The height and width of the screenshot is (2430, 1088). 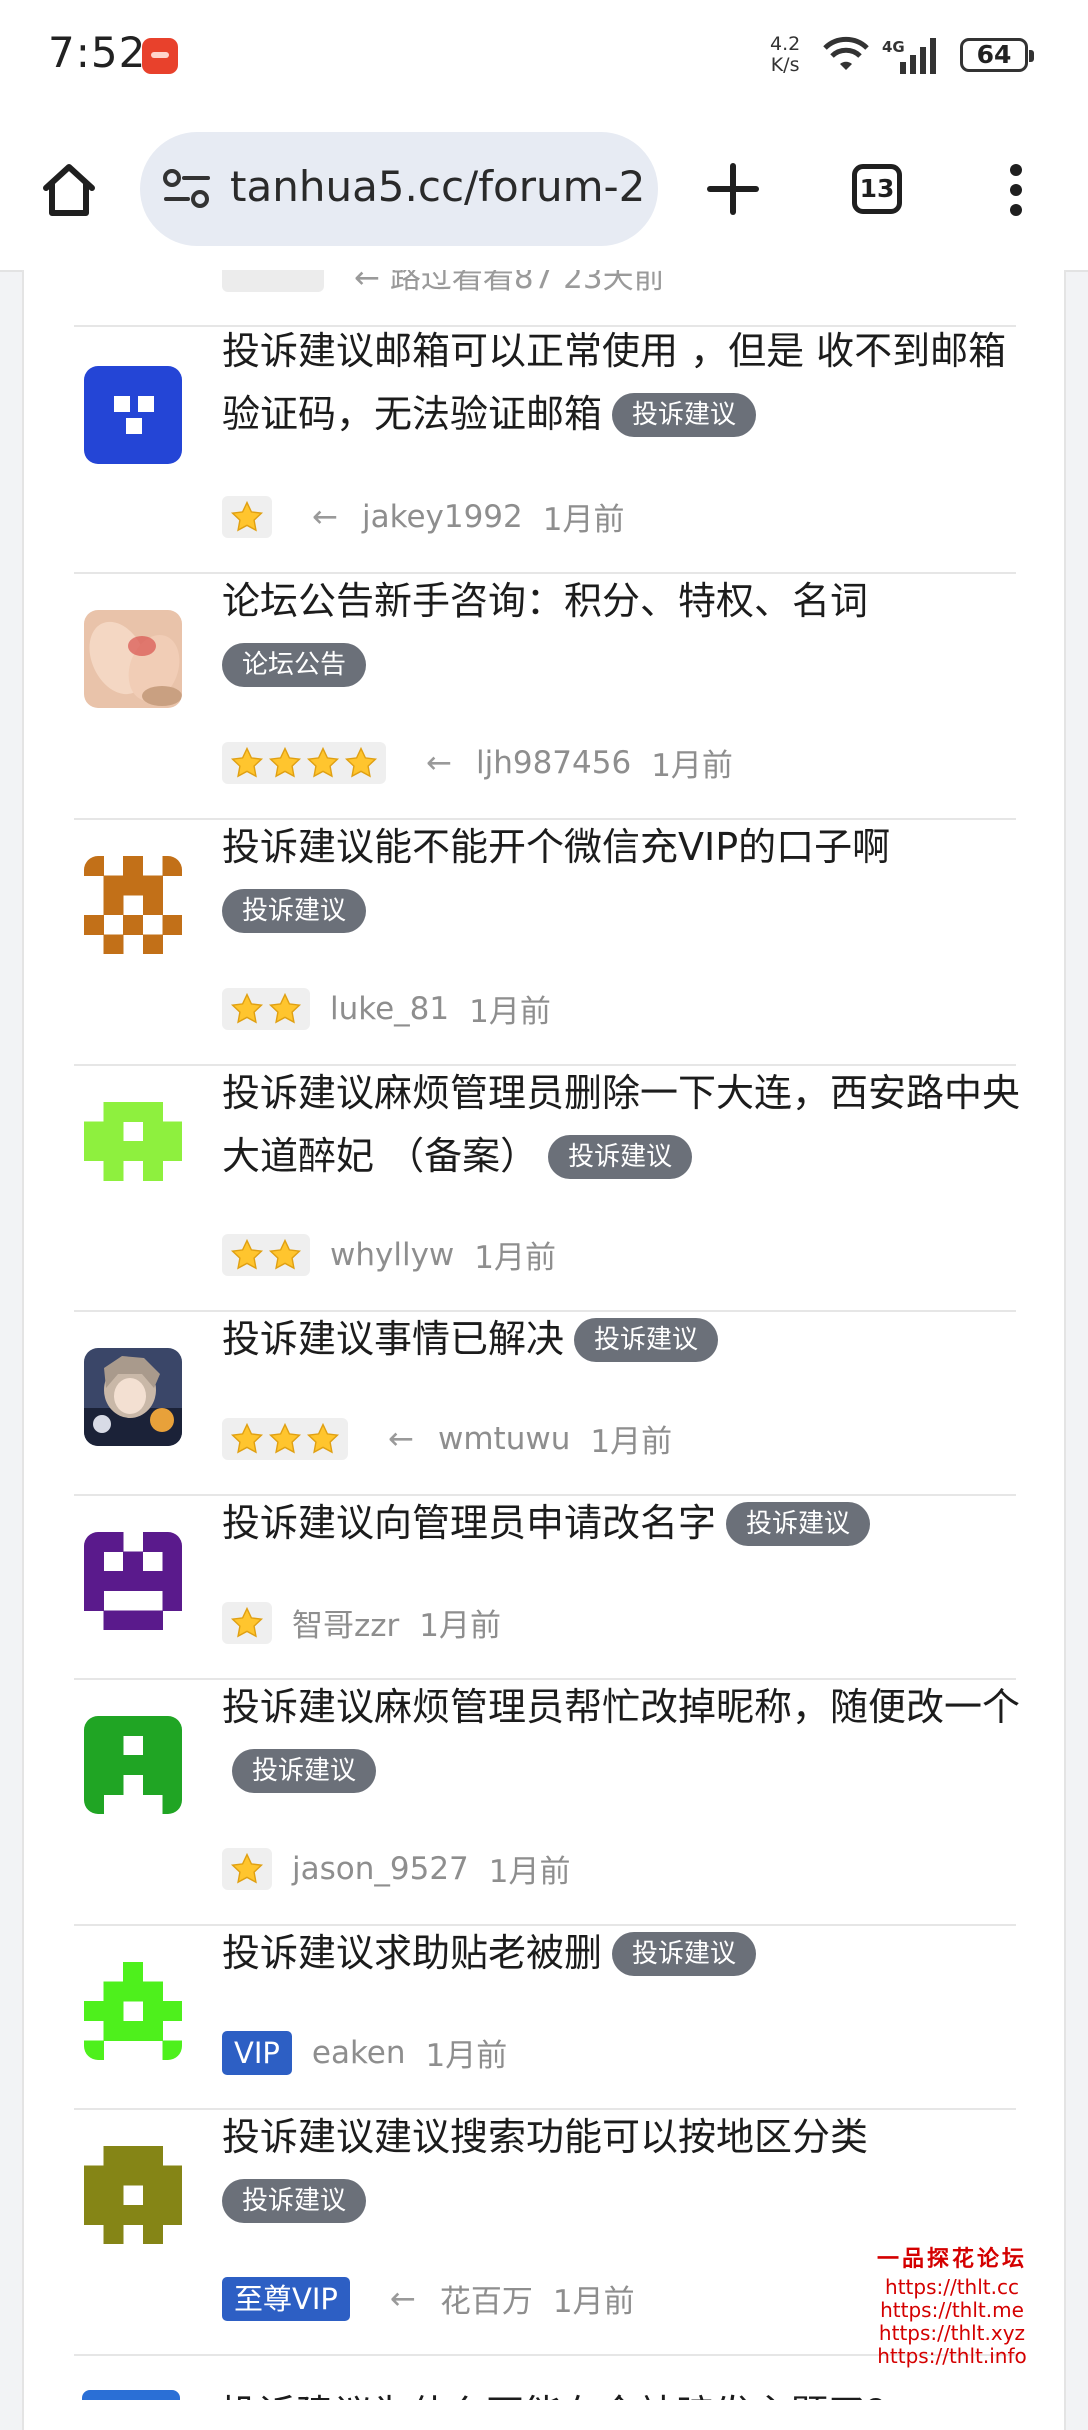 What do you see at coordinates (622, 1125) in the screenshot?
I see `thread-title: 投诉建议麻烦管理员删除一下大连，西安路中央大道醉妃 （备案） 投诉建议` at bounding box center [622, 1125].